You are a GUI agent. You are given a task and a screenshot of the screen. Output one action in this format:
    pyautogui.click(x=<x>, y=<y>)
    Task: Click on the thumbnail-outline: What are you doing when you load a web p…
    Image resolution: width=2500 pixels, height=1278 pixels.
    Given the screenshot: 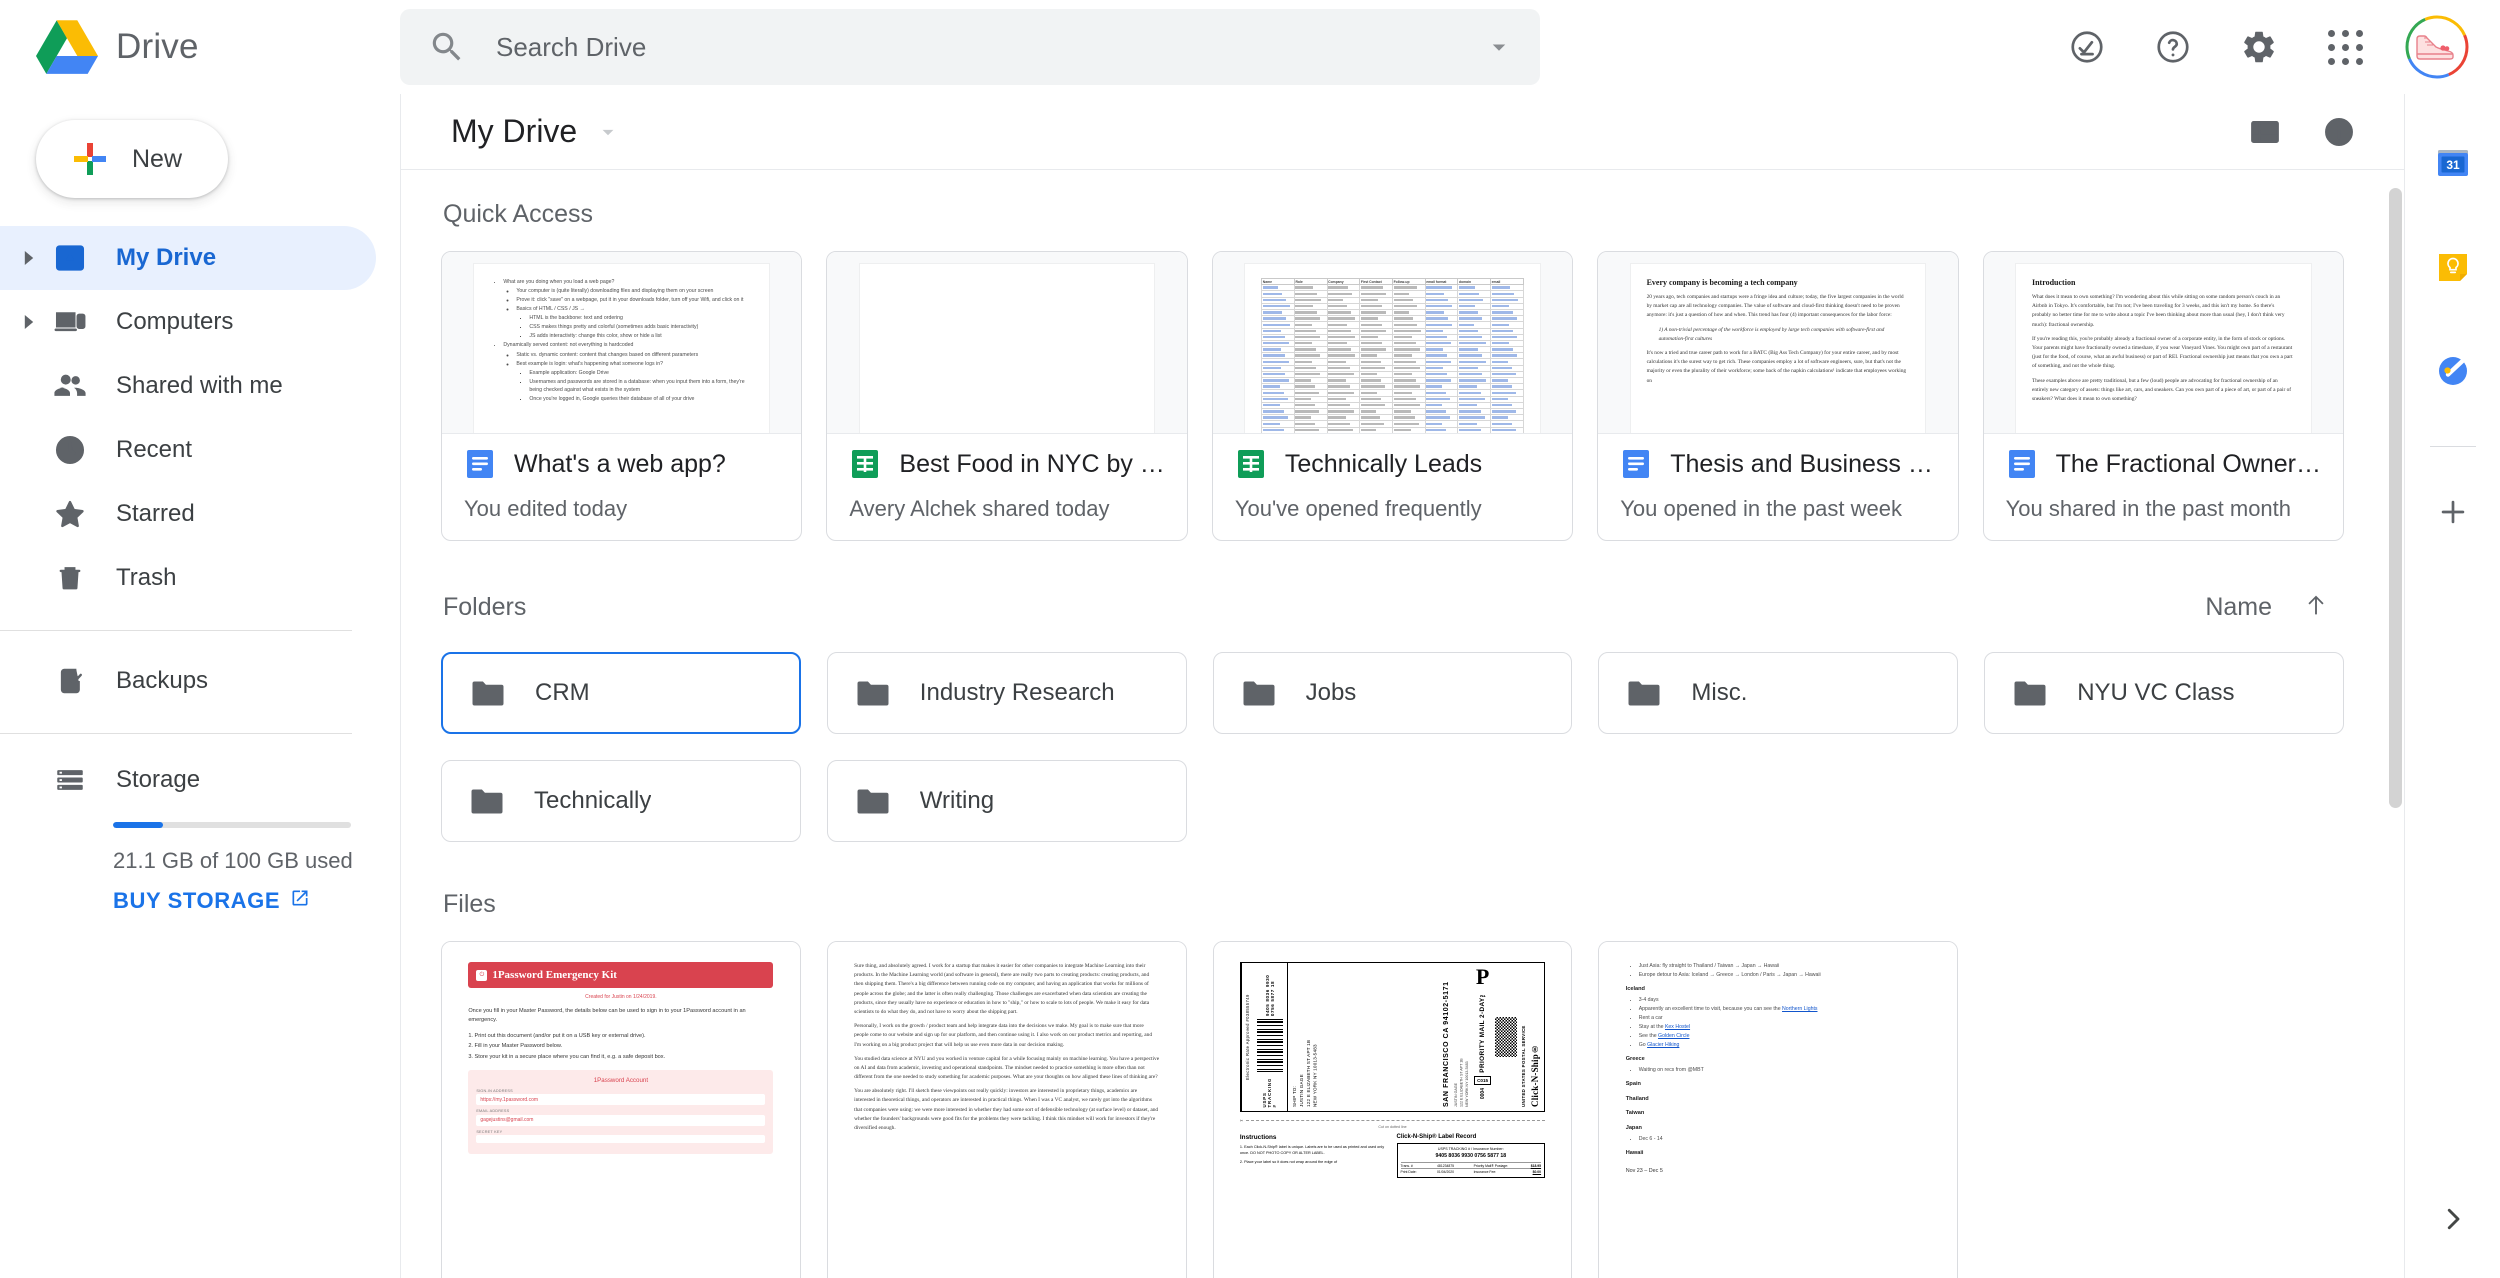 What is the action you would take?
    pyautogui.click(x=621, y=340)
    